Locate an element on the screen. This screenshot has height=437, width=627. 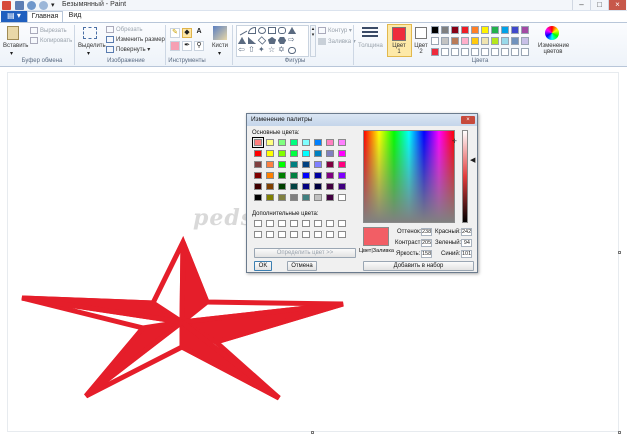
luminance-pointer-icon: ◀ is located at coordinates (472, 160).